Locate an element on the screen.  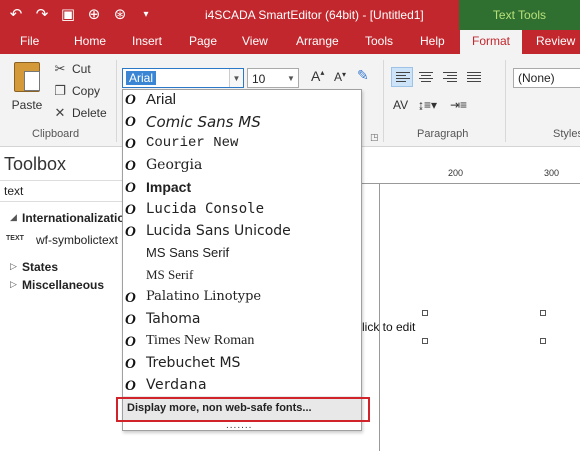
tree-group-internationalization: ◢ Internationalization is located at coordinates (66, 219).